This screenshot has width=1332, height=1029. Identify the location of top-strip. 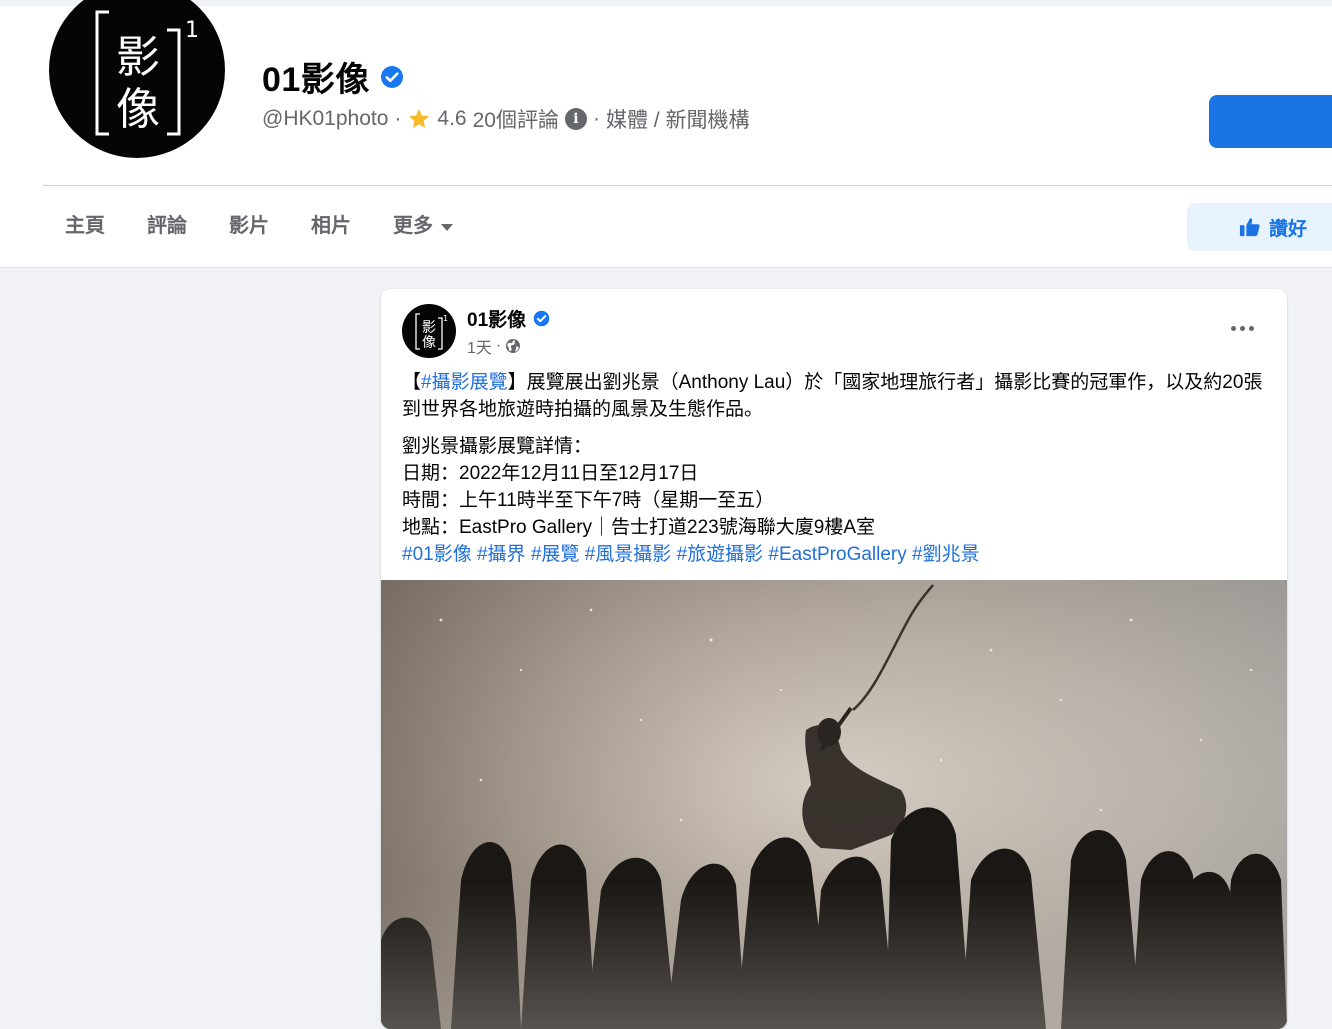
(666, 3).